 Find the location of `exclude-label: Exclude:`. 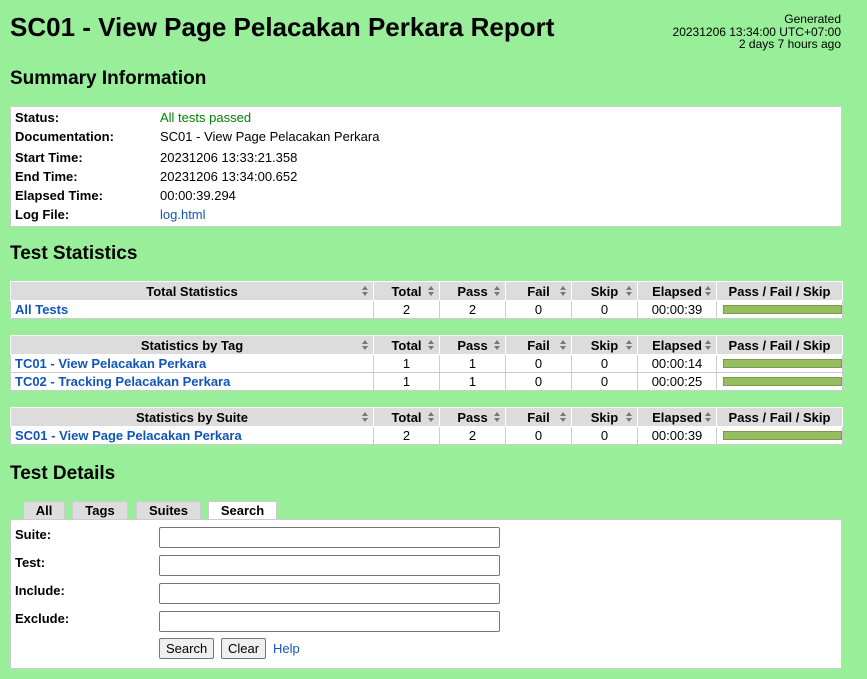

exclude-label: Exclude: is located at coordinates (42, 618).